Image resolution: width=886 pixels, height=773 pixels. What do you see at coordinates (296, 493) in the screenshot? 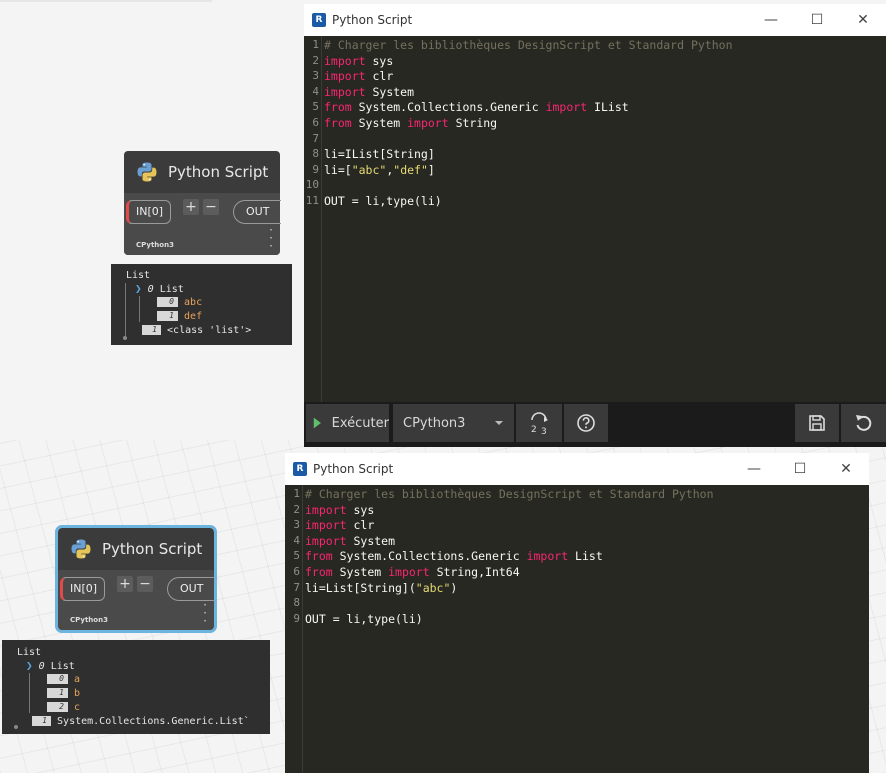
I see `line-number: 1` at bounding box center [296, 493].